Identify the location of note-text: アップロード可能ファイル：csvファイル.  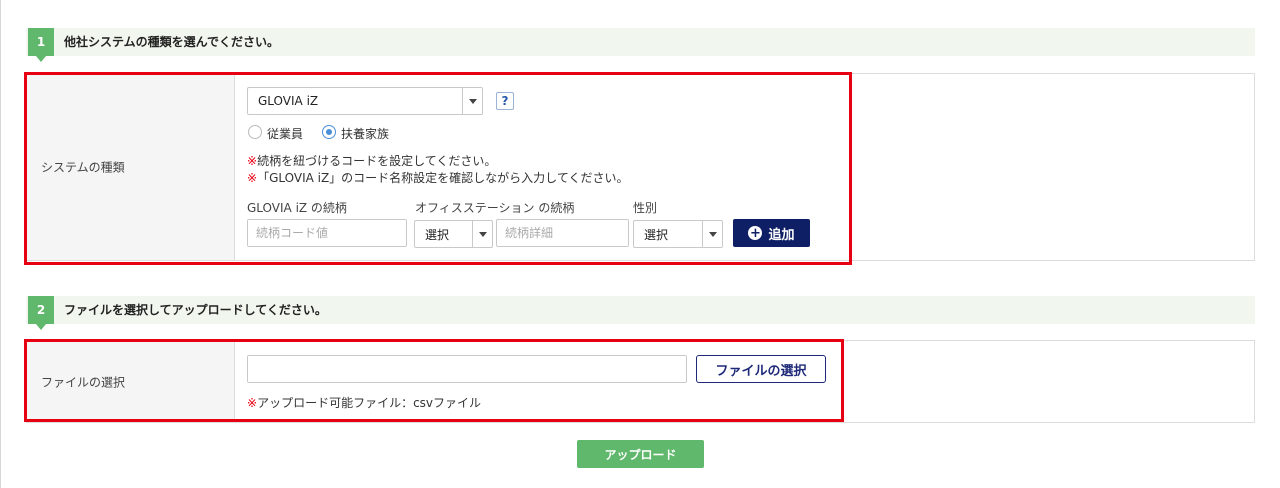
(369, 403).